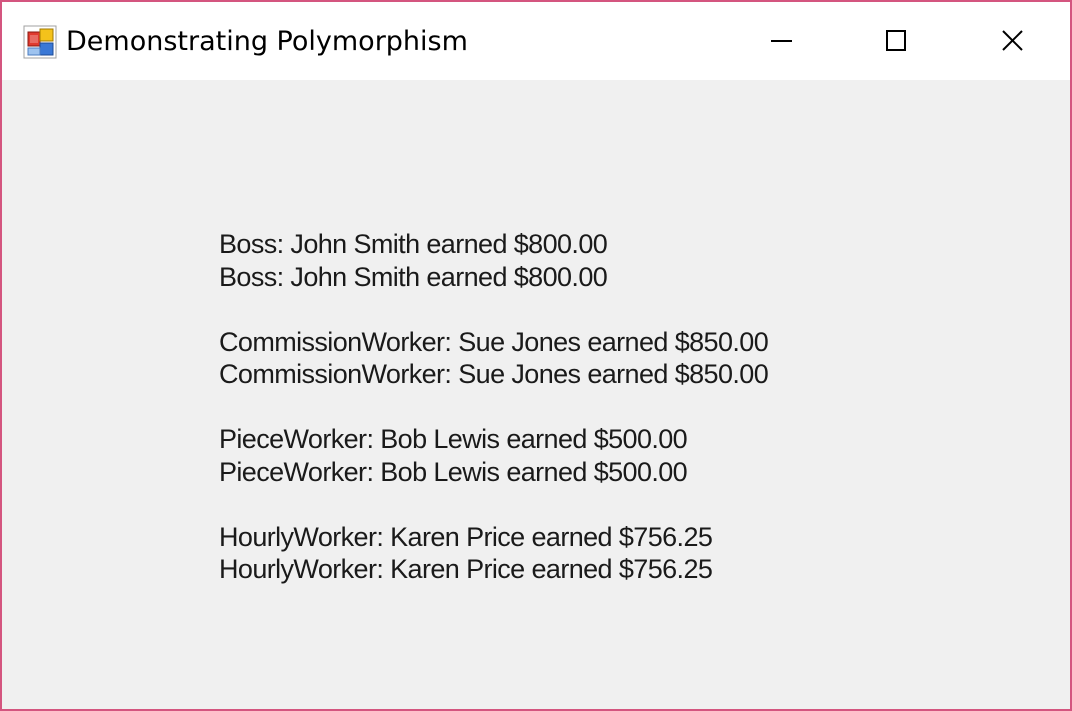 This screenshot has width=1072, height=711. What do you see at coordinates (267, 41) in the screenshot?
I see `window-title: Demonstrating Polymorphism` at bounding box center [267, 41].